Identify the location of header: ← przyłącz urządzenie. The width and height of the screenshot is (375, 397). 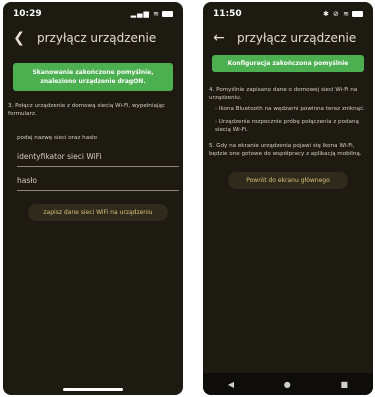
(288, 38).